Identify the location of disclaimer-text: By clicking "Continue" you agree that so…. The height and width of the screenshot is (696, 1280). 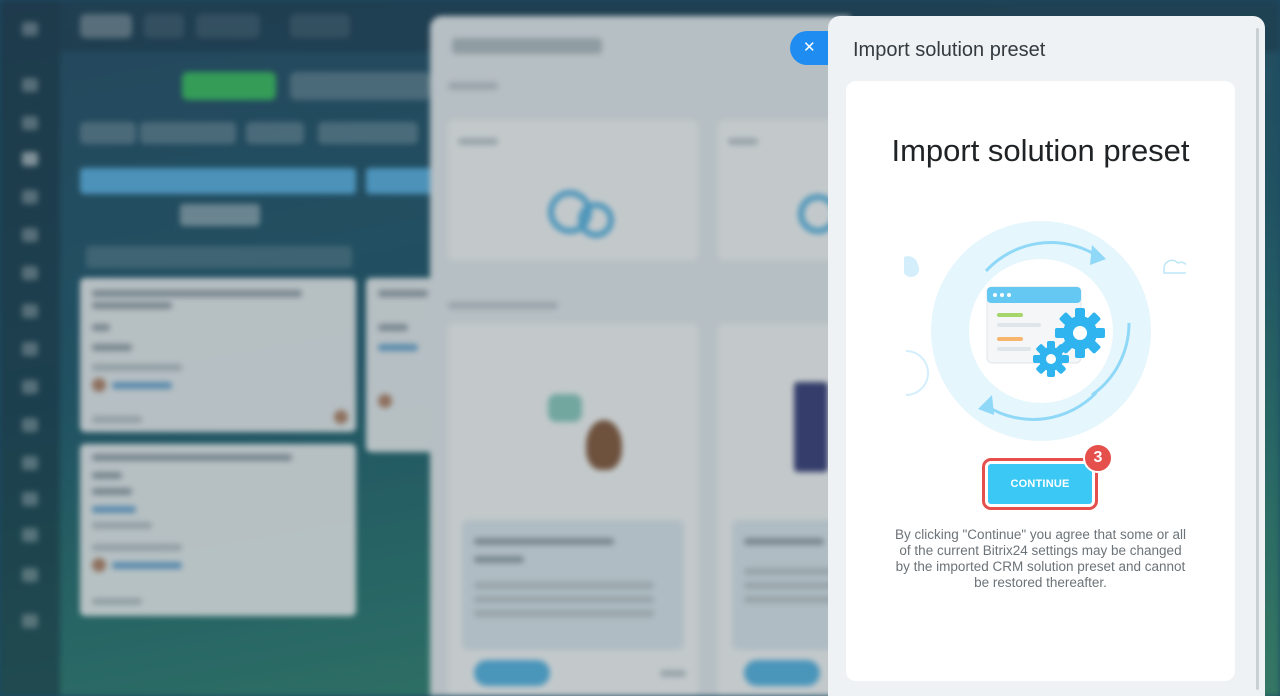
(1040, 558).